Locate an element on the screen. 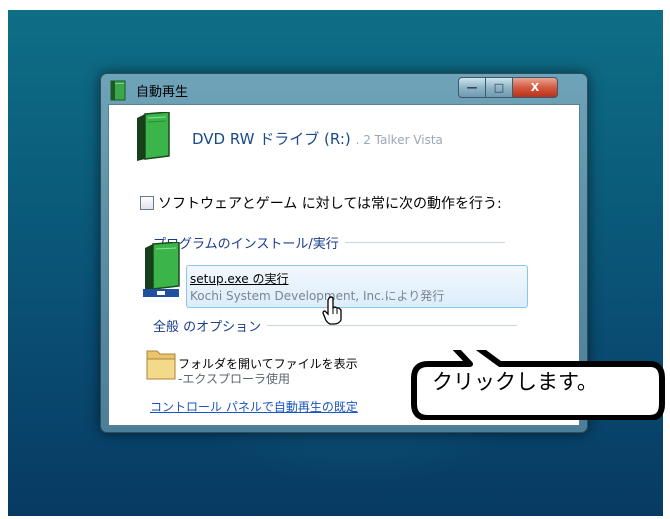 This screenshot has width=670, height=519. device-label: DVD RW ドライブ (R:) . 2 Talker Vista is located at coordinates (317, 138).